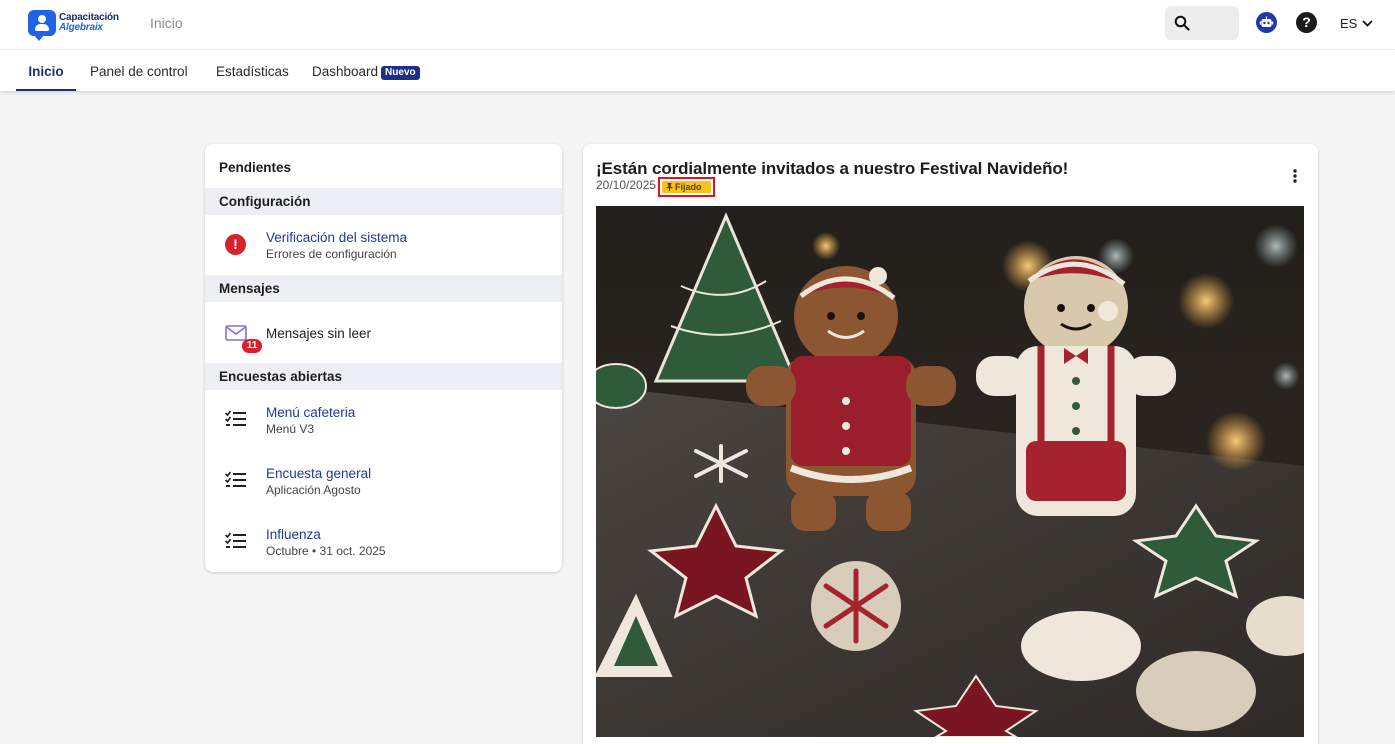  I want to click on tab-panel-de-control: Panel de control, so click(139, 70).